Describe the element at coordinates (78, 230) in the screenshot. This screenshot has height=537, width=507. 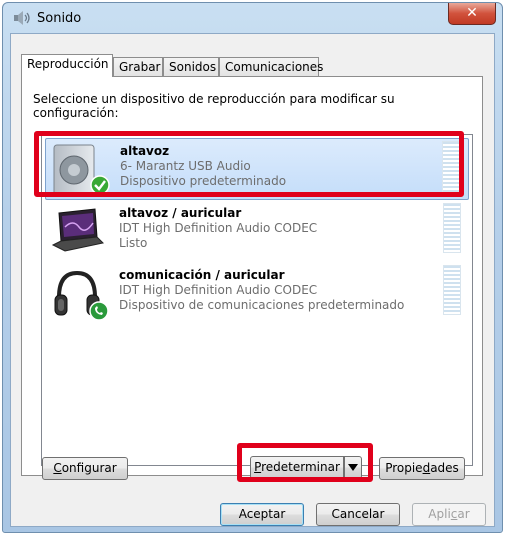
I see `laptop-icon` at that location.